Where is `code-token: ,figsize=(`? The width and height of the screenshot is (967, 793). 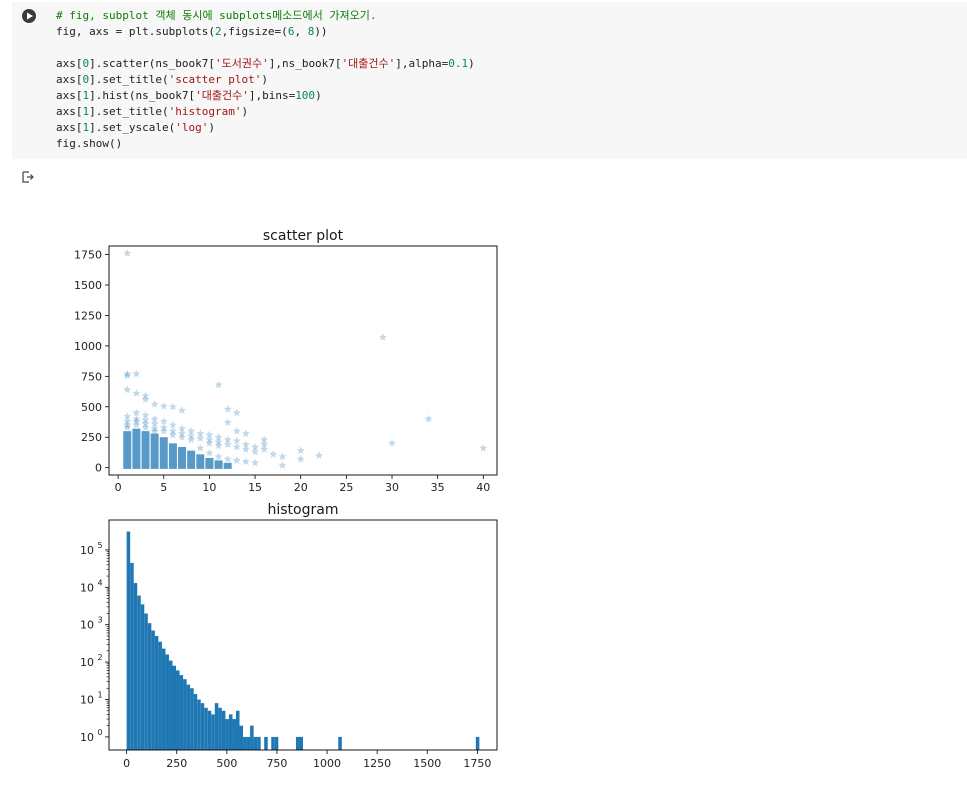
code-token: ,figsize=( is located at coordinates (254, 31).